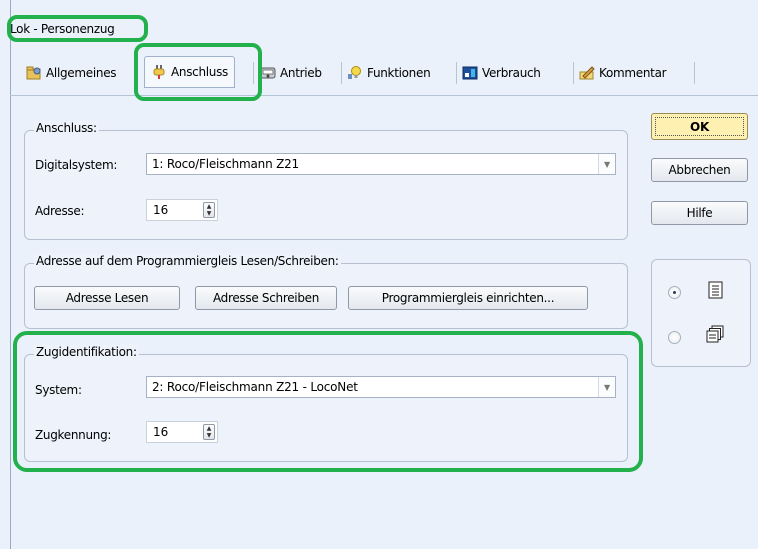 This screenshot has height=549, width=758. I want to click on tab-kommentar: Kommentar, so click(623, 73).